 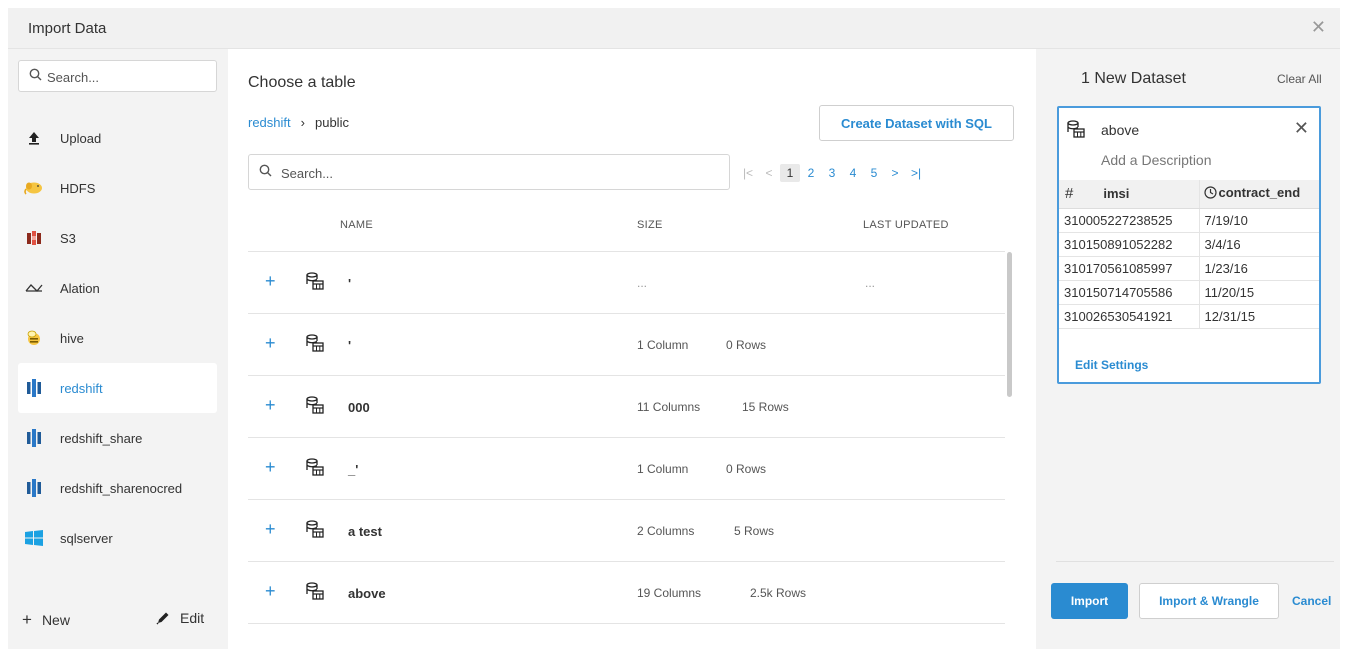 I want to click on table-columns: 1 Column, so click(x=663, y=345).